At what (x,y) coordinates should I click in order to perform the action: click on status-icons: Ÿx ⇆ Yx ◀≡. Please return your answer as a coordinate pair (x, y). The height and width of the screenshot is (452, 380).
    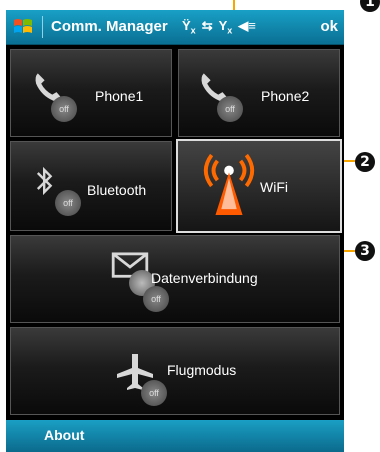
    Looking at the image, I should click on (219, 27).